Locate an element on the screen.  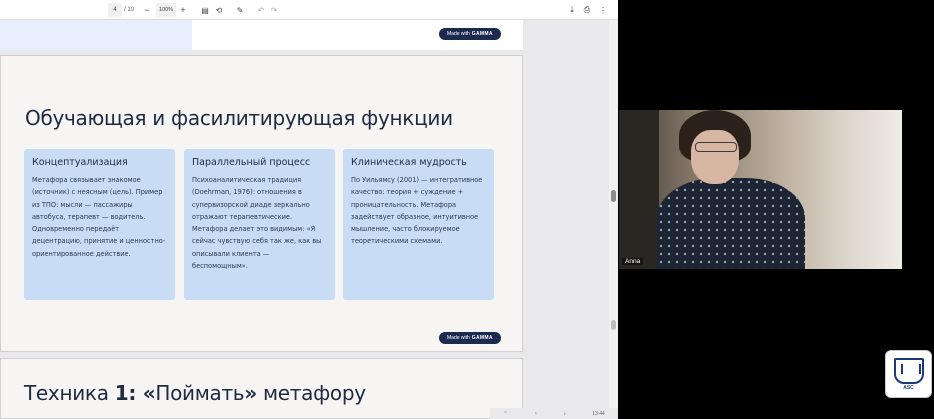
participant-video-tile: Anna is located at coordinates (760, 189).